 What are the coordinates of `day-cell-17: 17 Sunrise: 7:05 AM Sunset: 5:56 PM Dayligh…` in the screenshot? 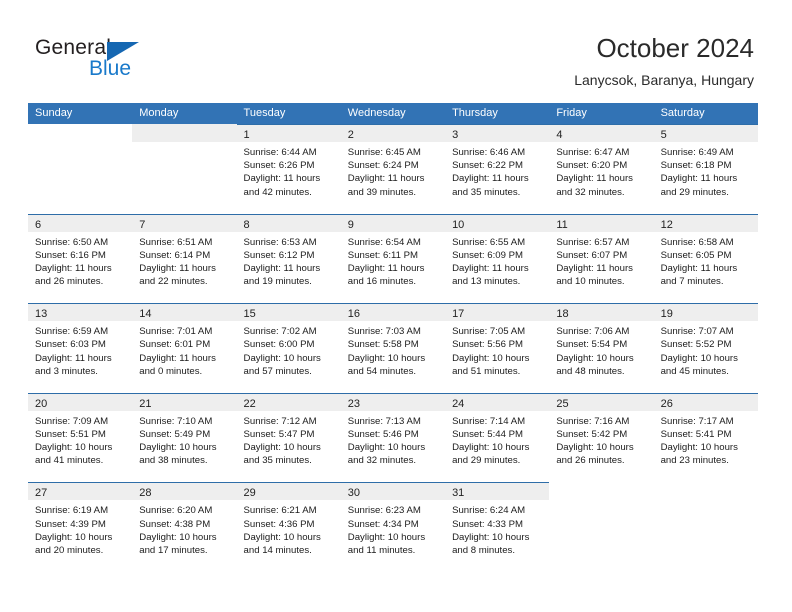 It's located at (497, 348).